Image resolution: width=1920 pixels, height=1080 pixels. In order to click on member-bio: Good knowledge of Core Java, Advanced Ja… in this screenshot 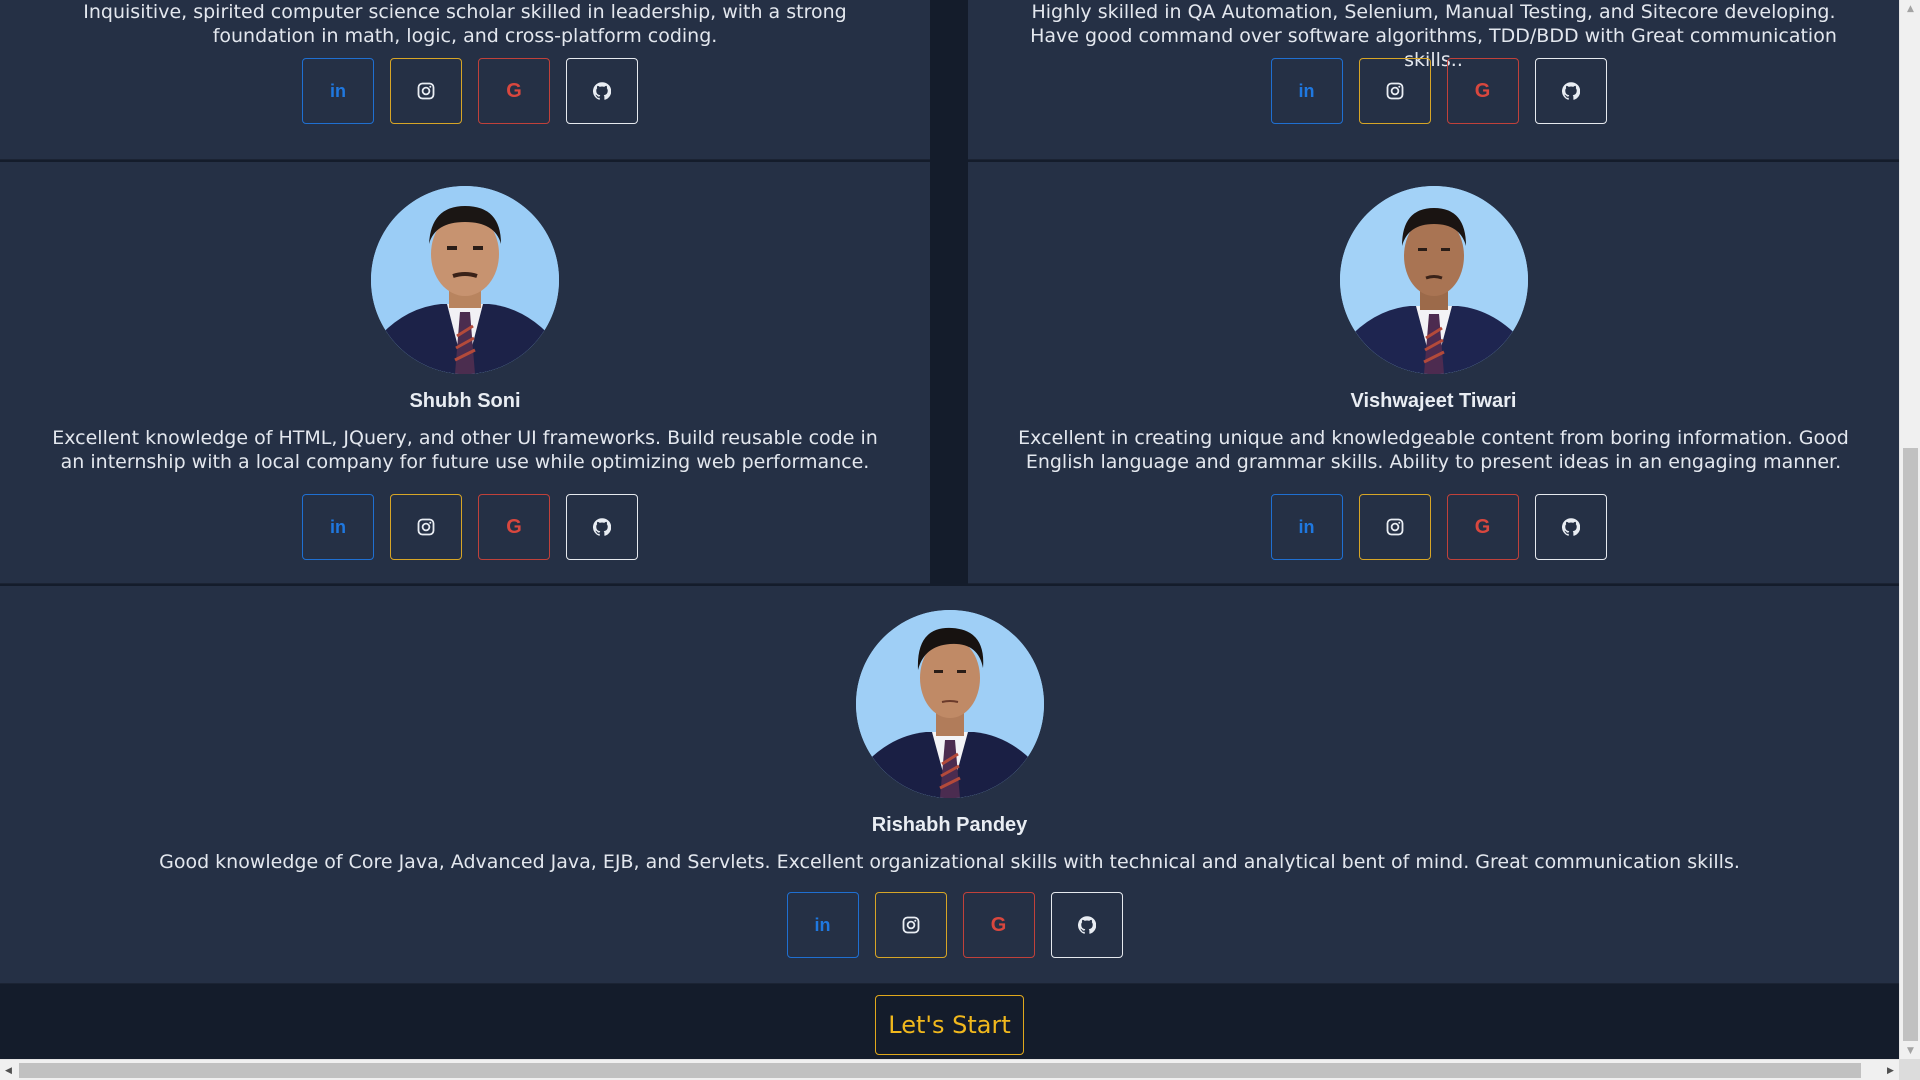, I will do `click(949, 862)`.